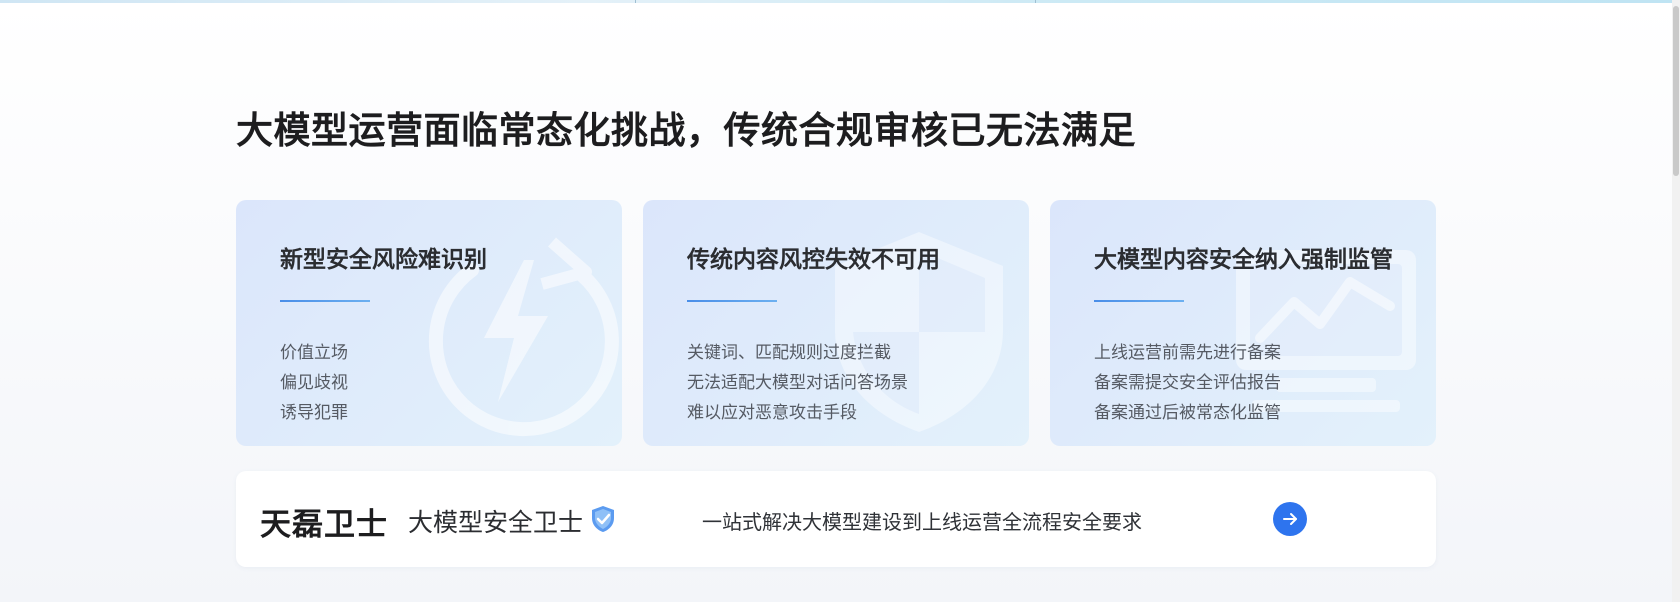 The image size is (1680, 602). I want to click on go-button, so click(1290, 519).